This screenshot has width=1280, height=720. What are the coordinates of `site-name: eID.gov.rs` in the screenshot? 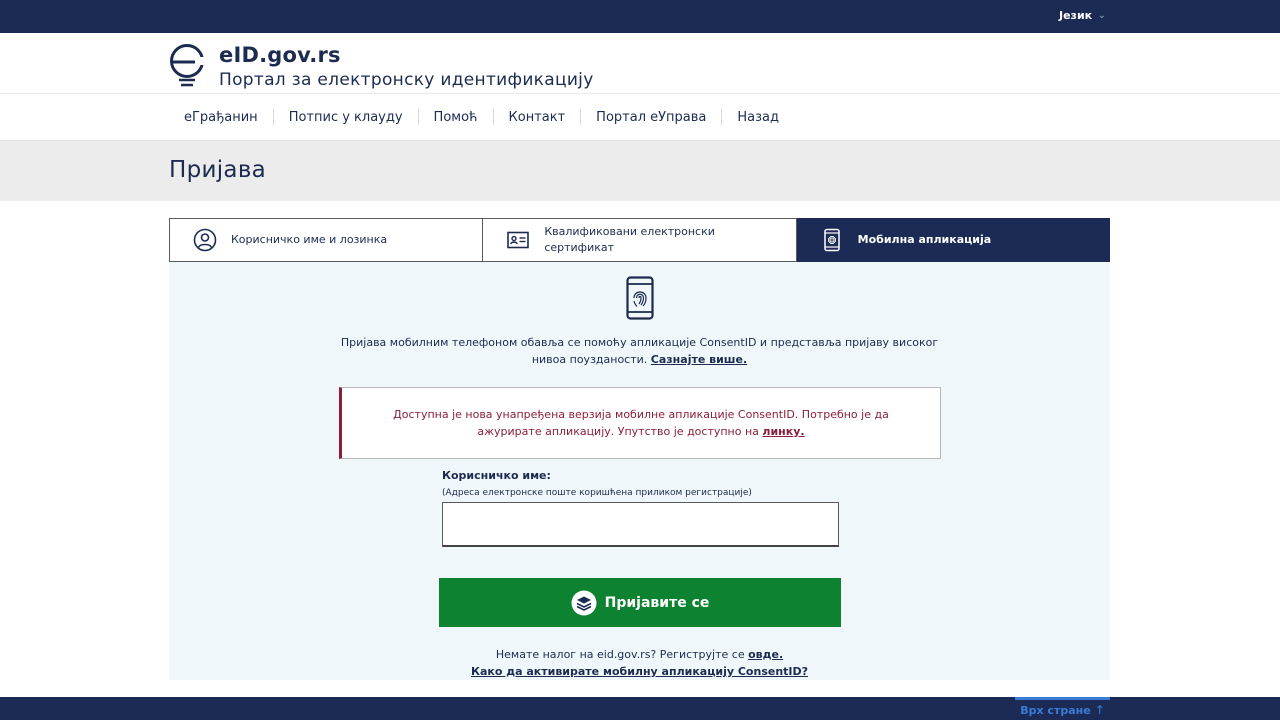 It's located at (280, 55).